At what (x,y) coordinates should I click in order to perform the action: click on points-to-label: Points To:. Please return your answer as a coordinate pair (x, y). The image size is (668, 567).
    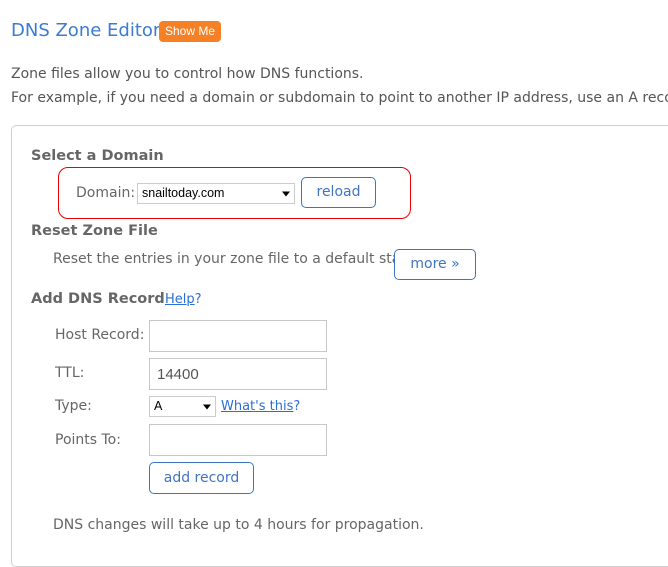
    Looking at the image, I should click on (88, 440).